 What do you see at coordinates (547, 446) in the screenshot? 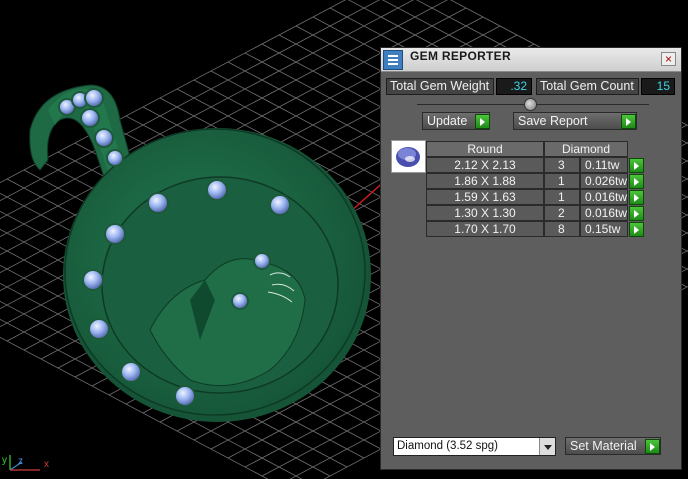
I see `chevron-down-icon` at bounding box center [547, 446].